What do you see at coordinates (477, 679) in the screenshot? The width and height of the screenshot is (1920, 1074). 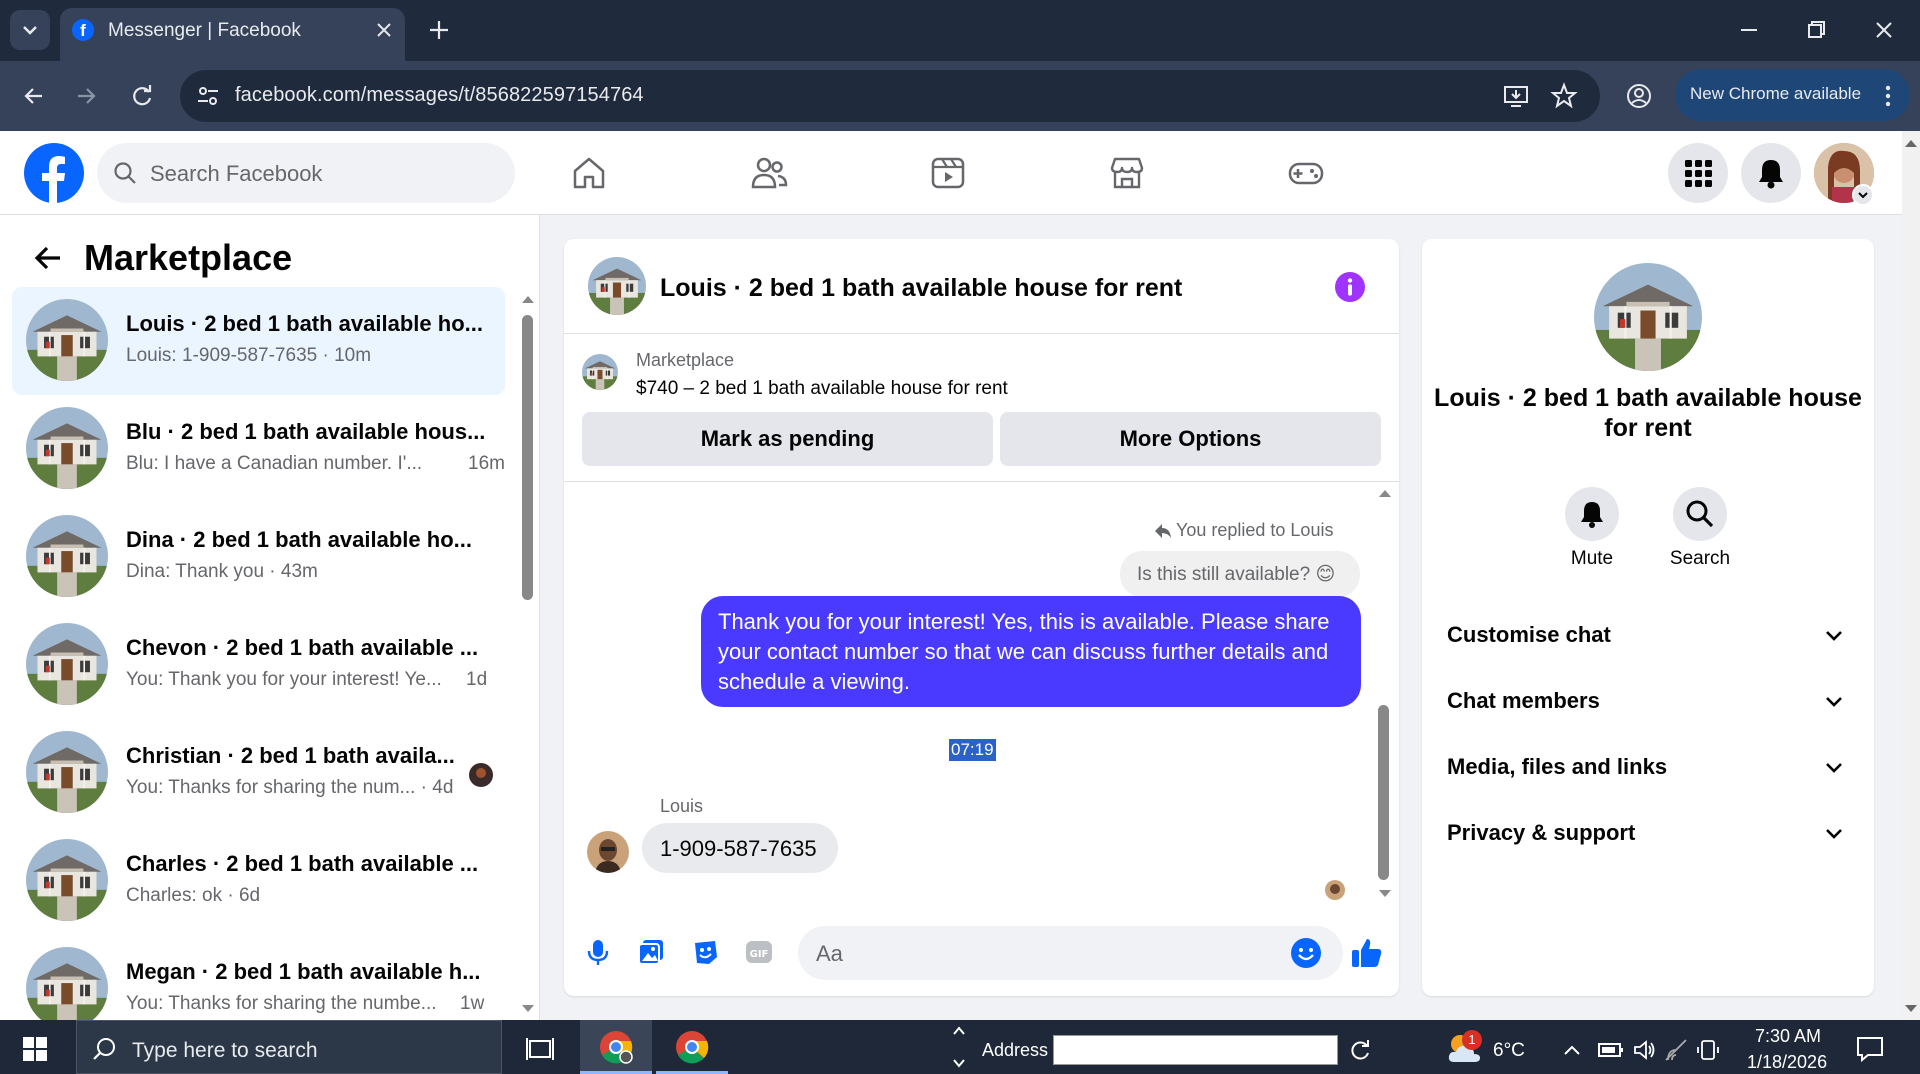 I see `conversation-time: 1d` at bounding box center [477, 679].